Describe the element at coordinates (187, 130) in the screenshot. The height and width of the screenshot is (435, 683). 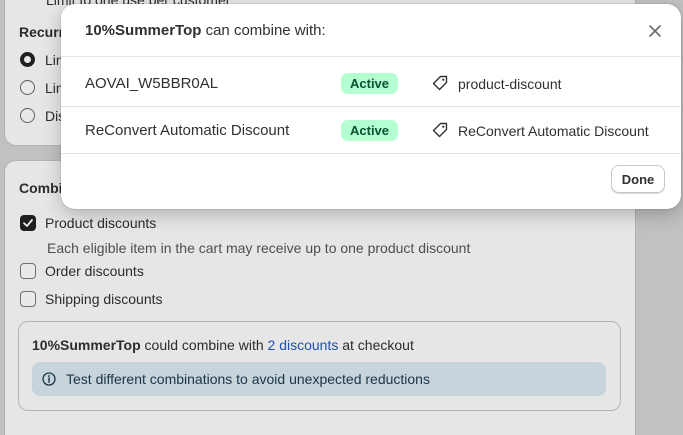
I see `discount-code: ReConvert Automatic Discount` at that location.